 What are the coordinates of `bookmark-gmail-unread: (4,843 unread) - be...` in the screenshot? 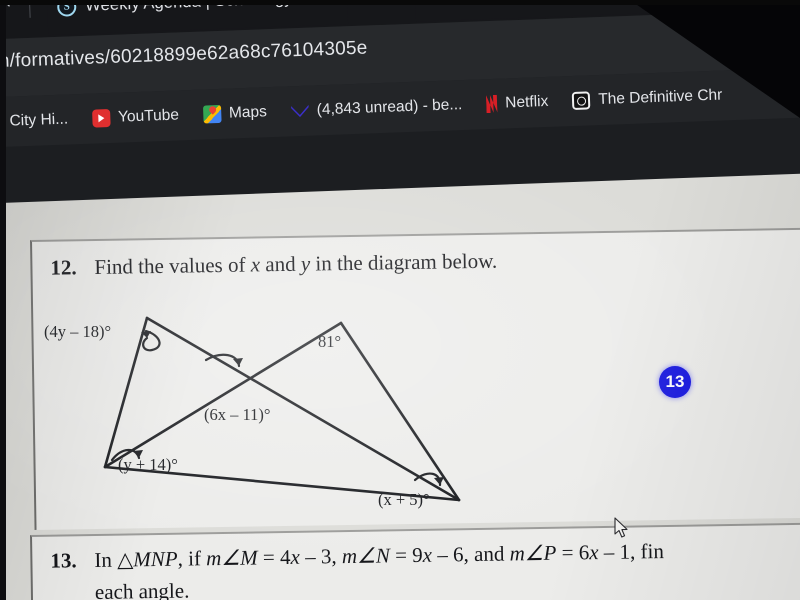 It's located at (376, 108).